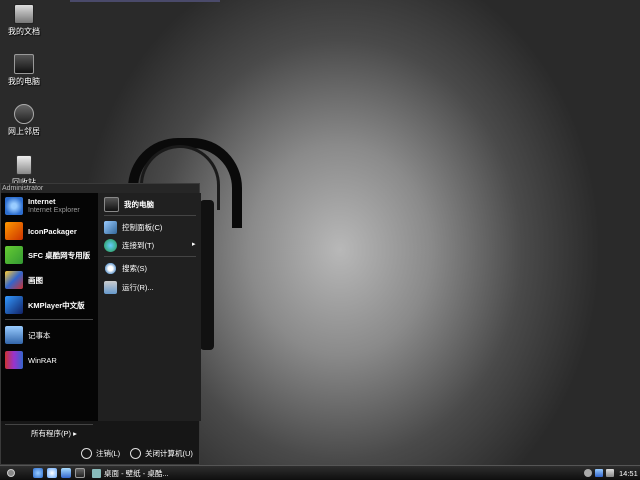  I want to click on taskbar: 桌面 - 壁纸 - 桌酷... 14:51, so click(320, 472).